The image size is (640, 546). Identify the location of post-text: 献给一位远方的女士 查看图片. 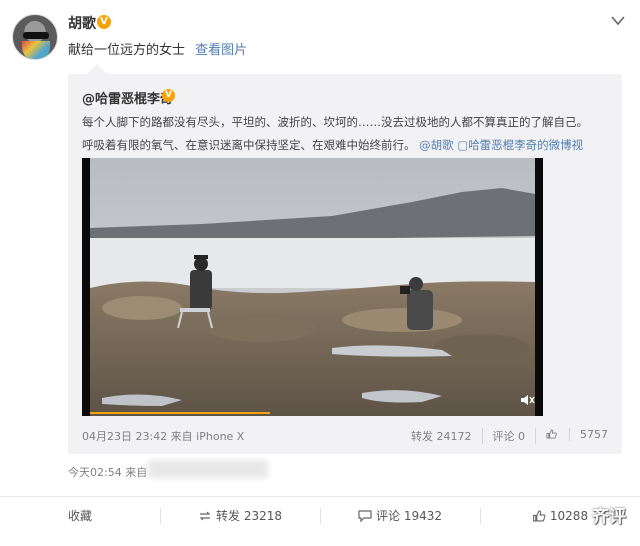
(157, 48).